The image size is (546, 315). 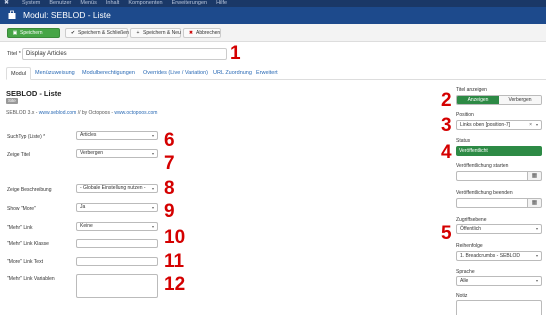 I want to click on cancel-label: Abbrechen, so click(x=208, y=33).